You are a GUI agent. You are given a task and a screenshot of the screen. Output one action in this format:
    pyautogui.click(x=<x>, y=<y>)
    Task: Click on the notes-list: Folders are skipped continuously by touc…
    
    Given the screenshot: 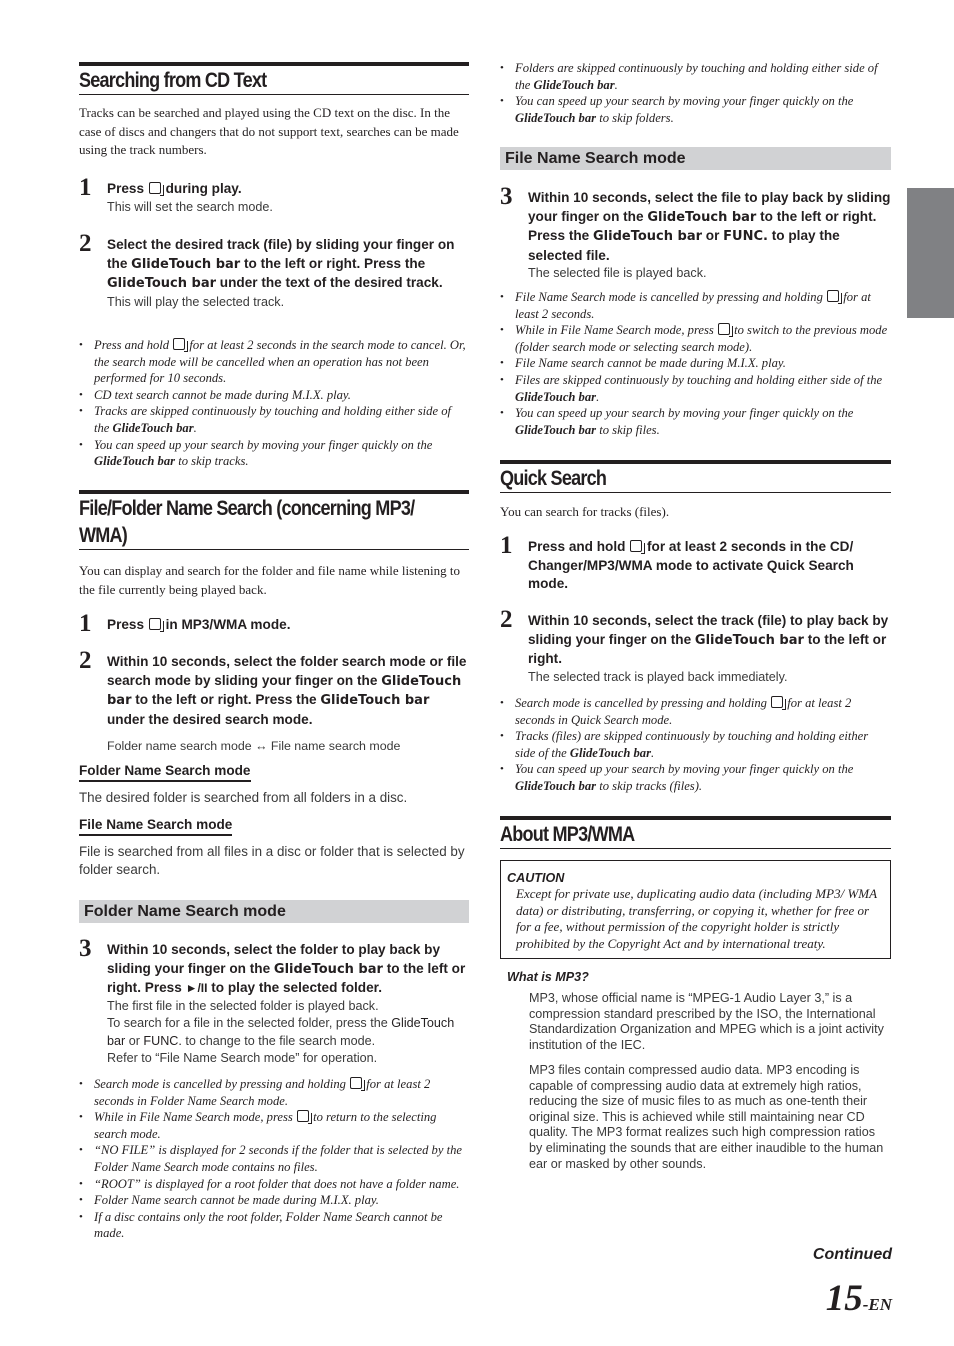 What is the action you would take?
    pyautogui.click(x=695, y=93)
    